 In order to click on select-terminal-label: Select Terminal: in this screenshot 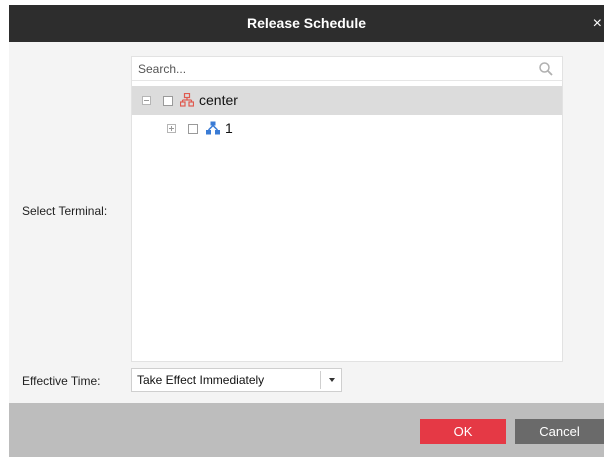, I will do `click(65, 211)`.